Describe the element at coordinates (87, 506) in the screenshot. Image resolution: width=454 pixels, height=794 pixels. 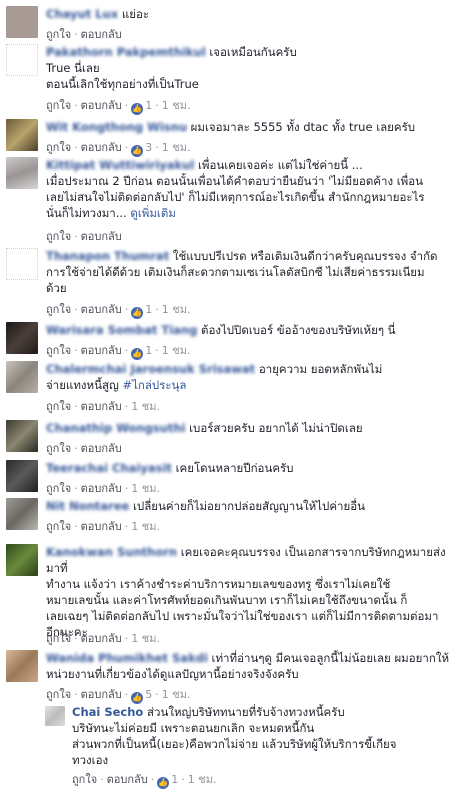
I see `commenter-name: Nit Nontaree` at that location.